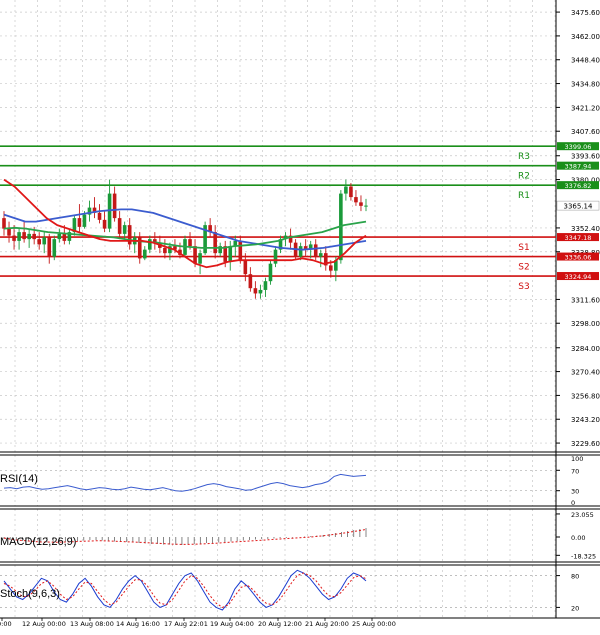  Describe the element at coordinates (585, 300) in the screenshot. I see `y-tick-label: 3311.60` at that location.